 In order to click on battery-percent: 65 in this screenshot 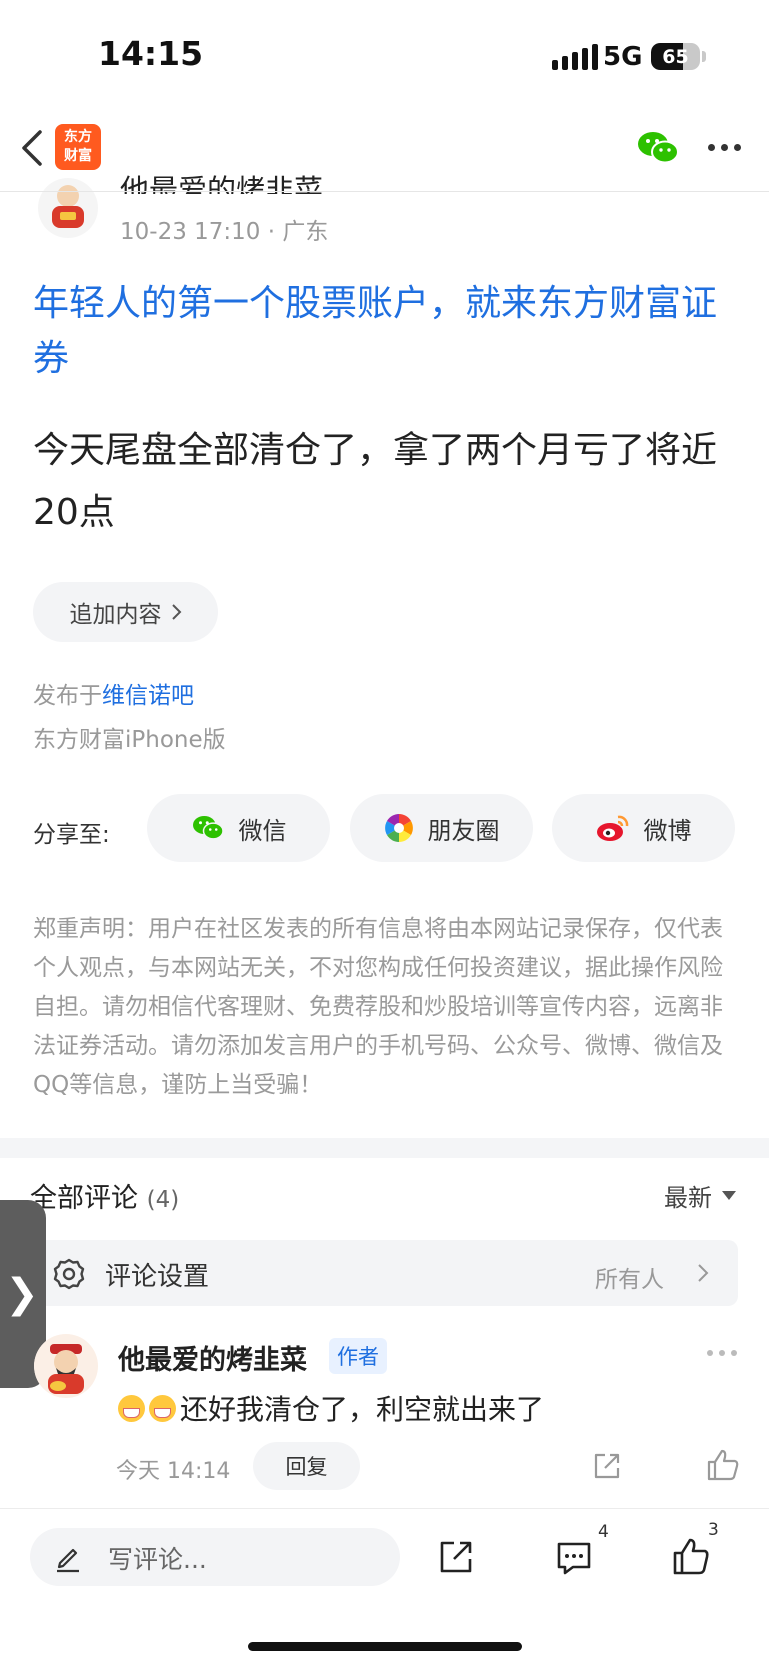, I will do `click(675, 56)`.